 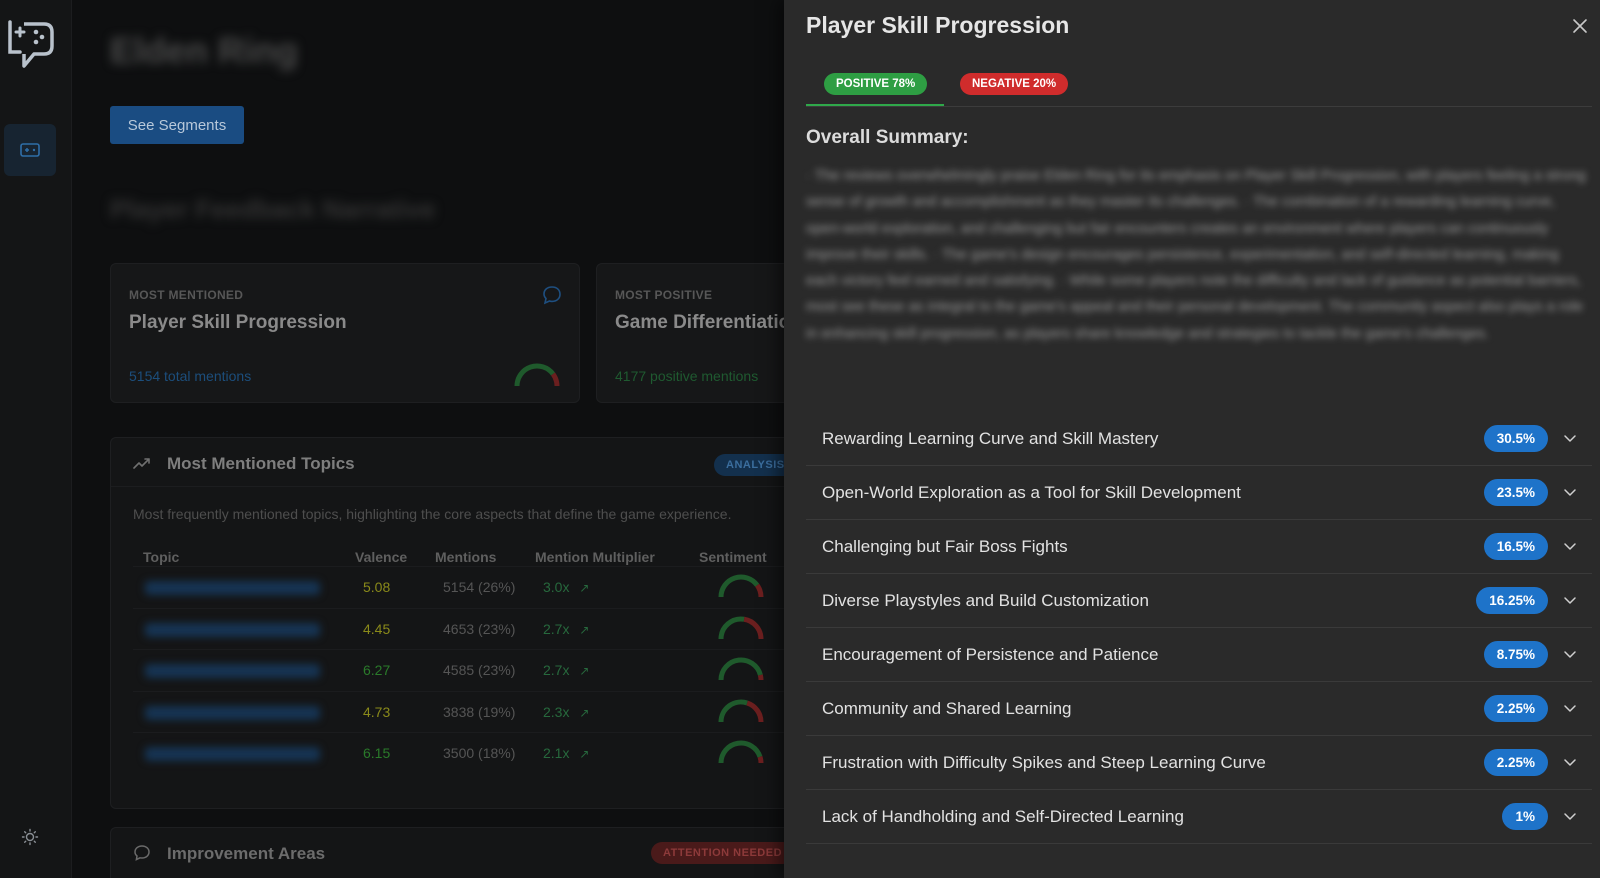 What do you see at coordinates (30, 44) in the screenshot?
I see `app-logo` at bounding box center [30, 44].